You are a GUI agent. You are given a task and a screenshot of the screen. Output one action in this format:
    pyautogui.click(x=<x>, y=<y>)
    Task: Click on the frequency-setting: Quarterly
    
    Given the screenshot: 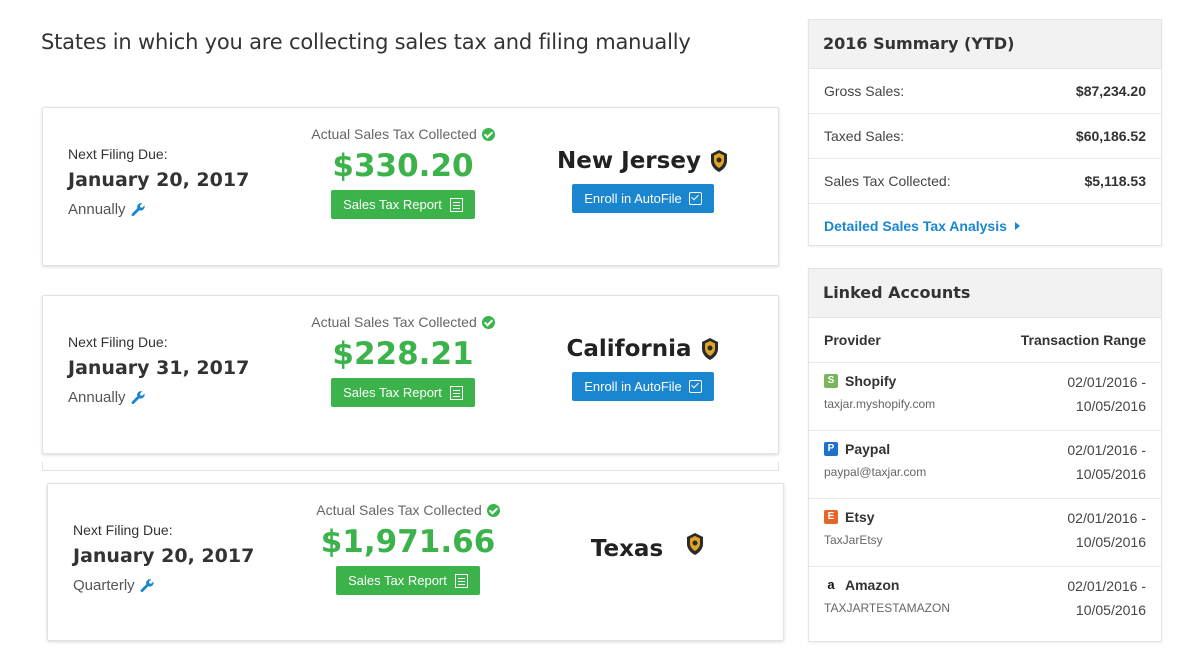 What is the action you would take?
    pyautogui.click(x=163, y=585)
    